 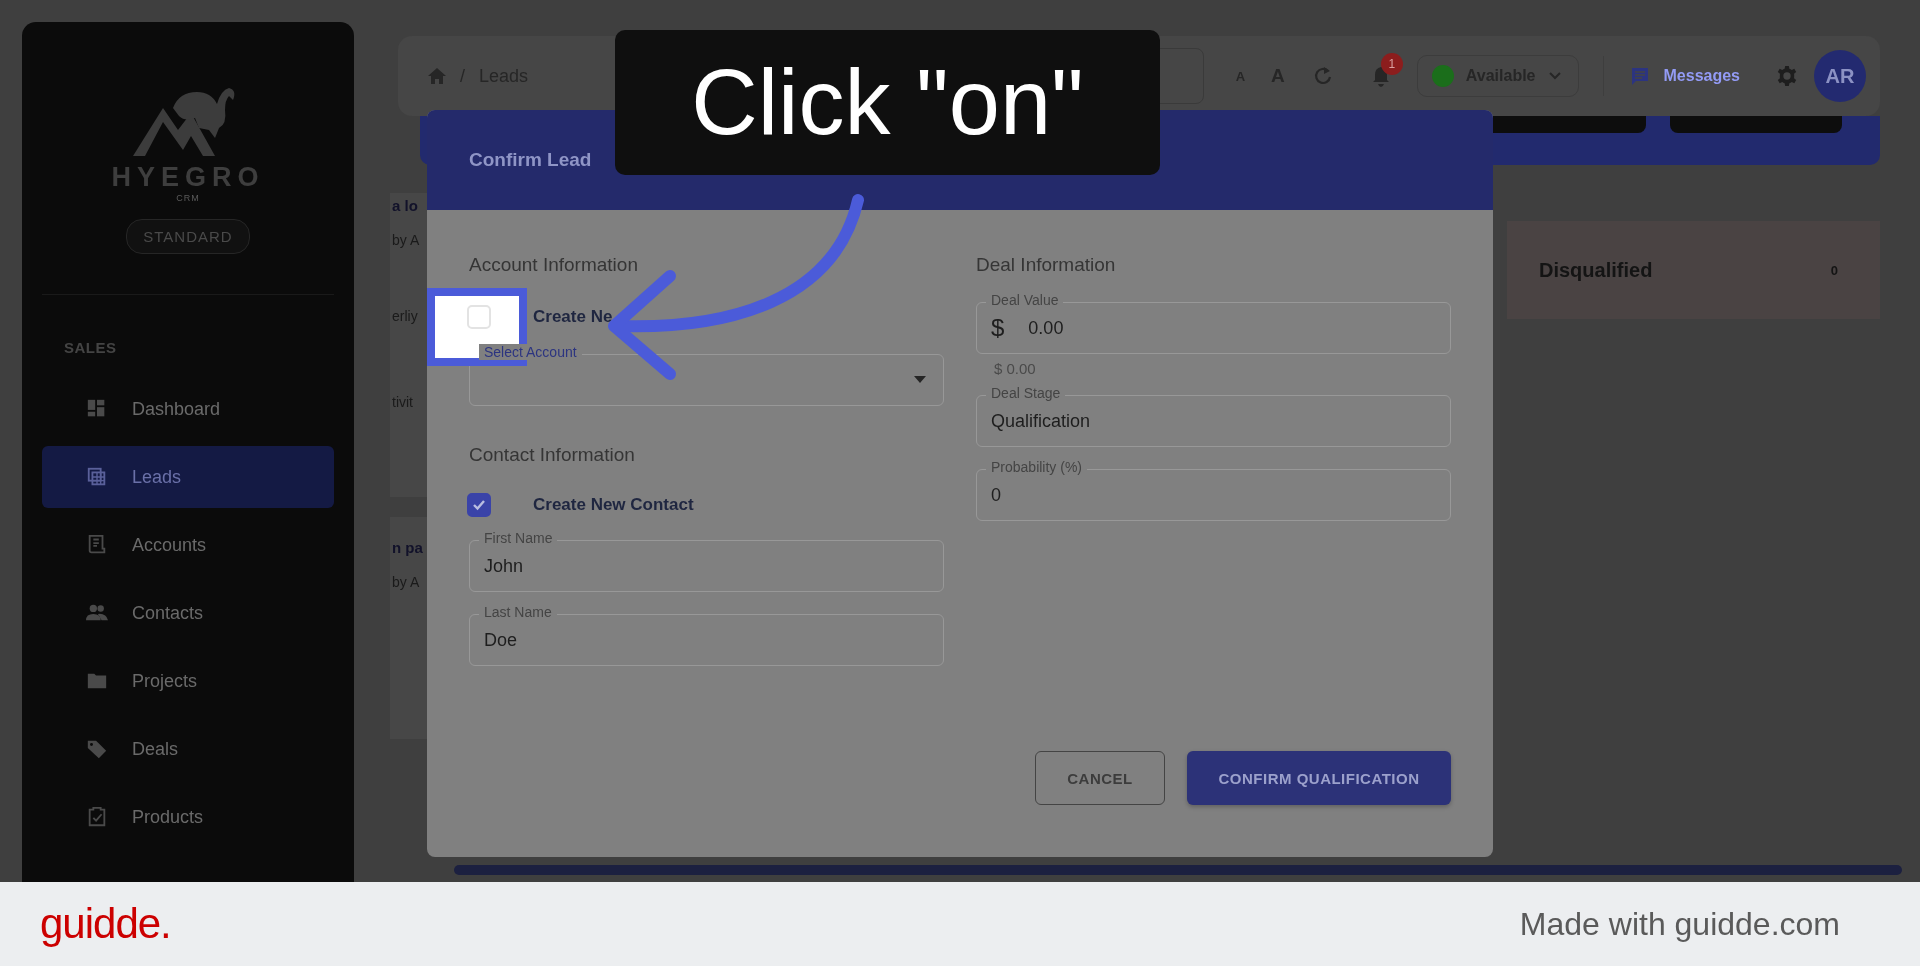 I want to click on section-heading: Account Information, so click(x=554, y=265).